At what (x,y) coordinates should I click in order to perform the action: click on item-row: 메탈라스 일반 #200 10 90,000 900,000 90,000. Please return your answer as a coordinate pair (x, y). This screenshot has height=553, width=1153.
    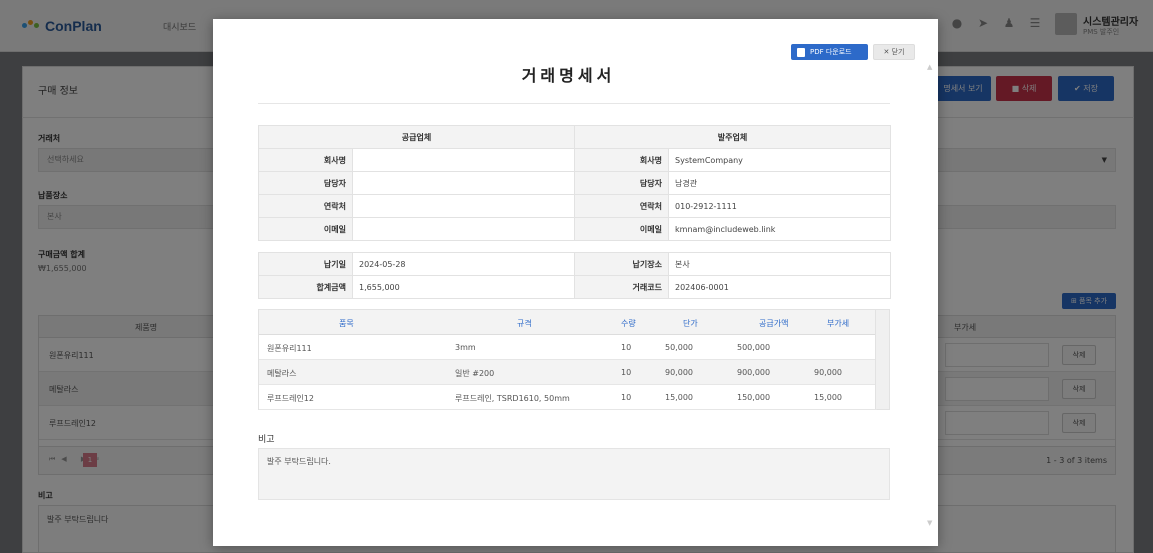
    Looking at the image, I should click on (568, 372).